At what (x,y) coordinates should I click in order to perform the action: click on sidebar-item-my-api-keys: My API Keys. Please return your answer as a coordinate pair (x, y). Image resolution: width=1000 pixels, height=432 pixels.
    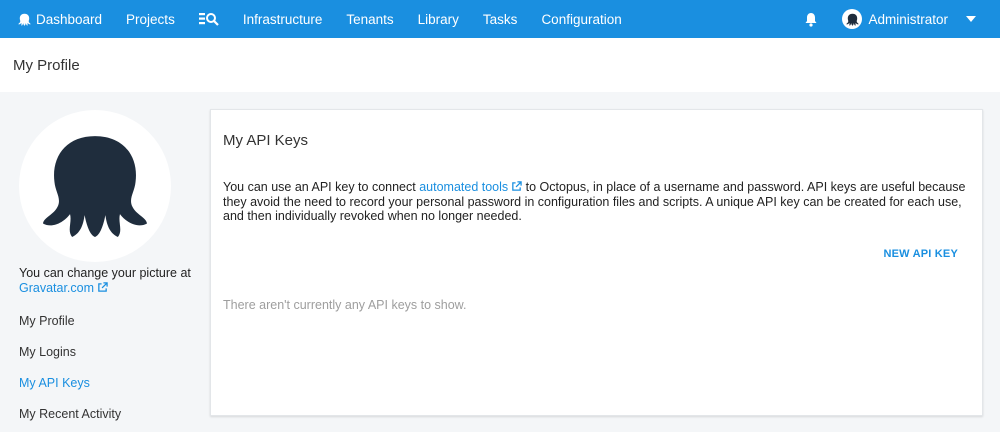
    Looking at the image, I should click on (70, 387).